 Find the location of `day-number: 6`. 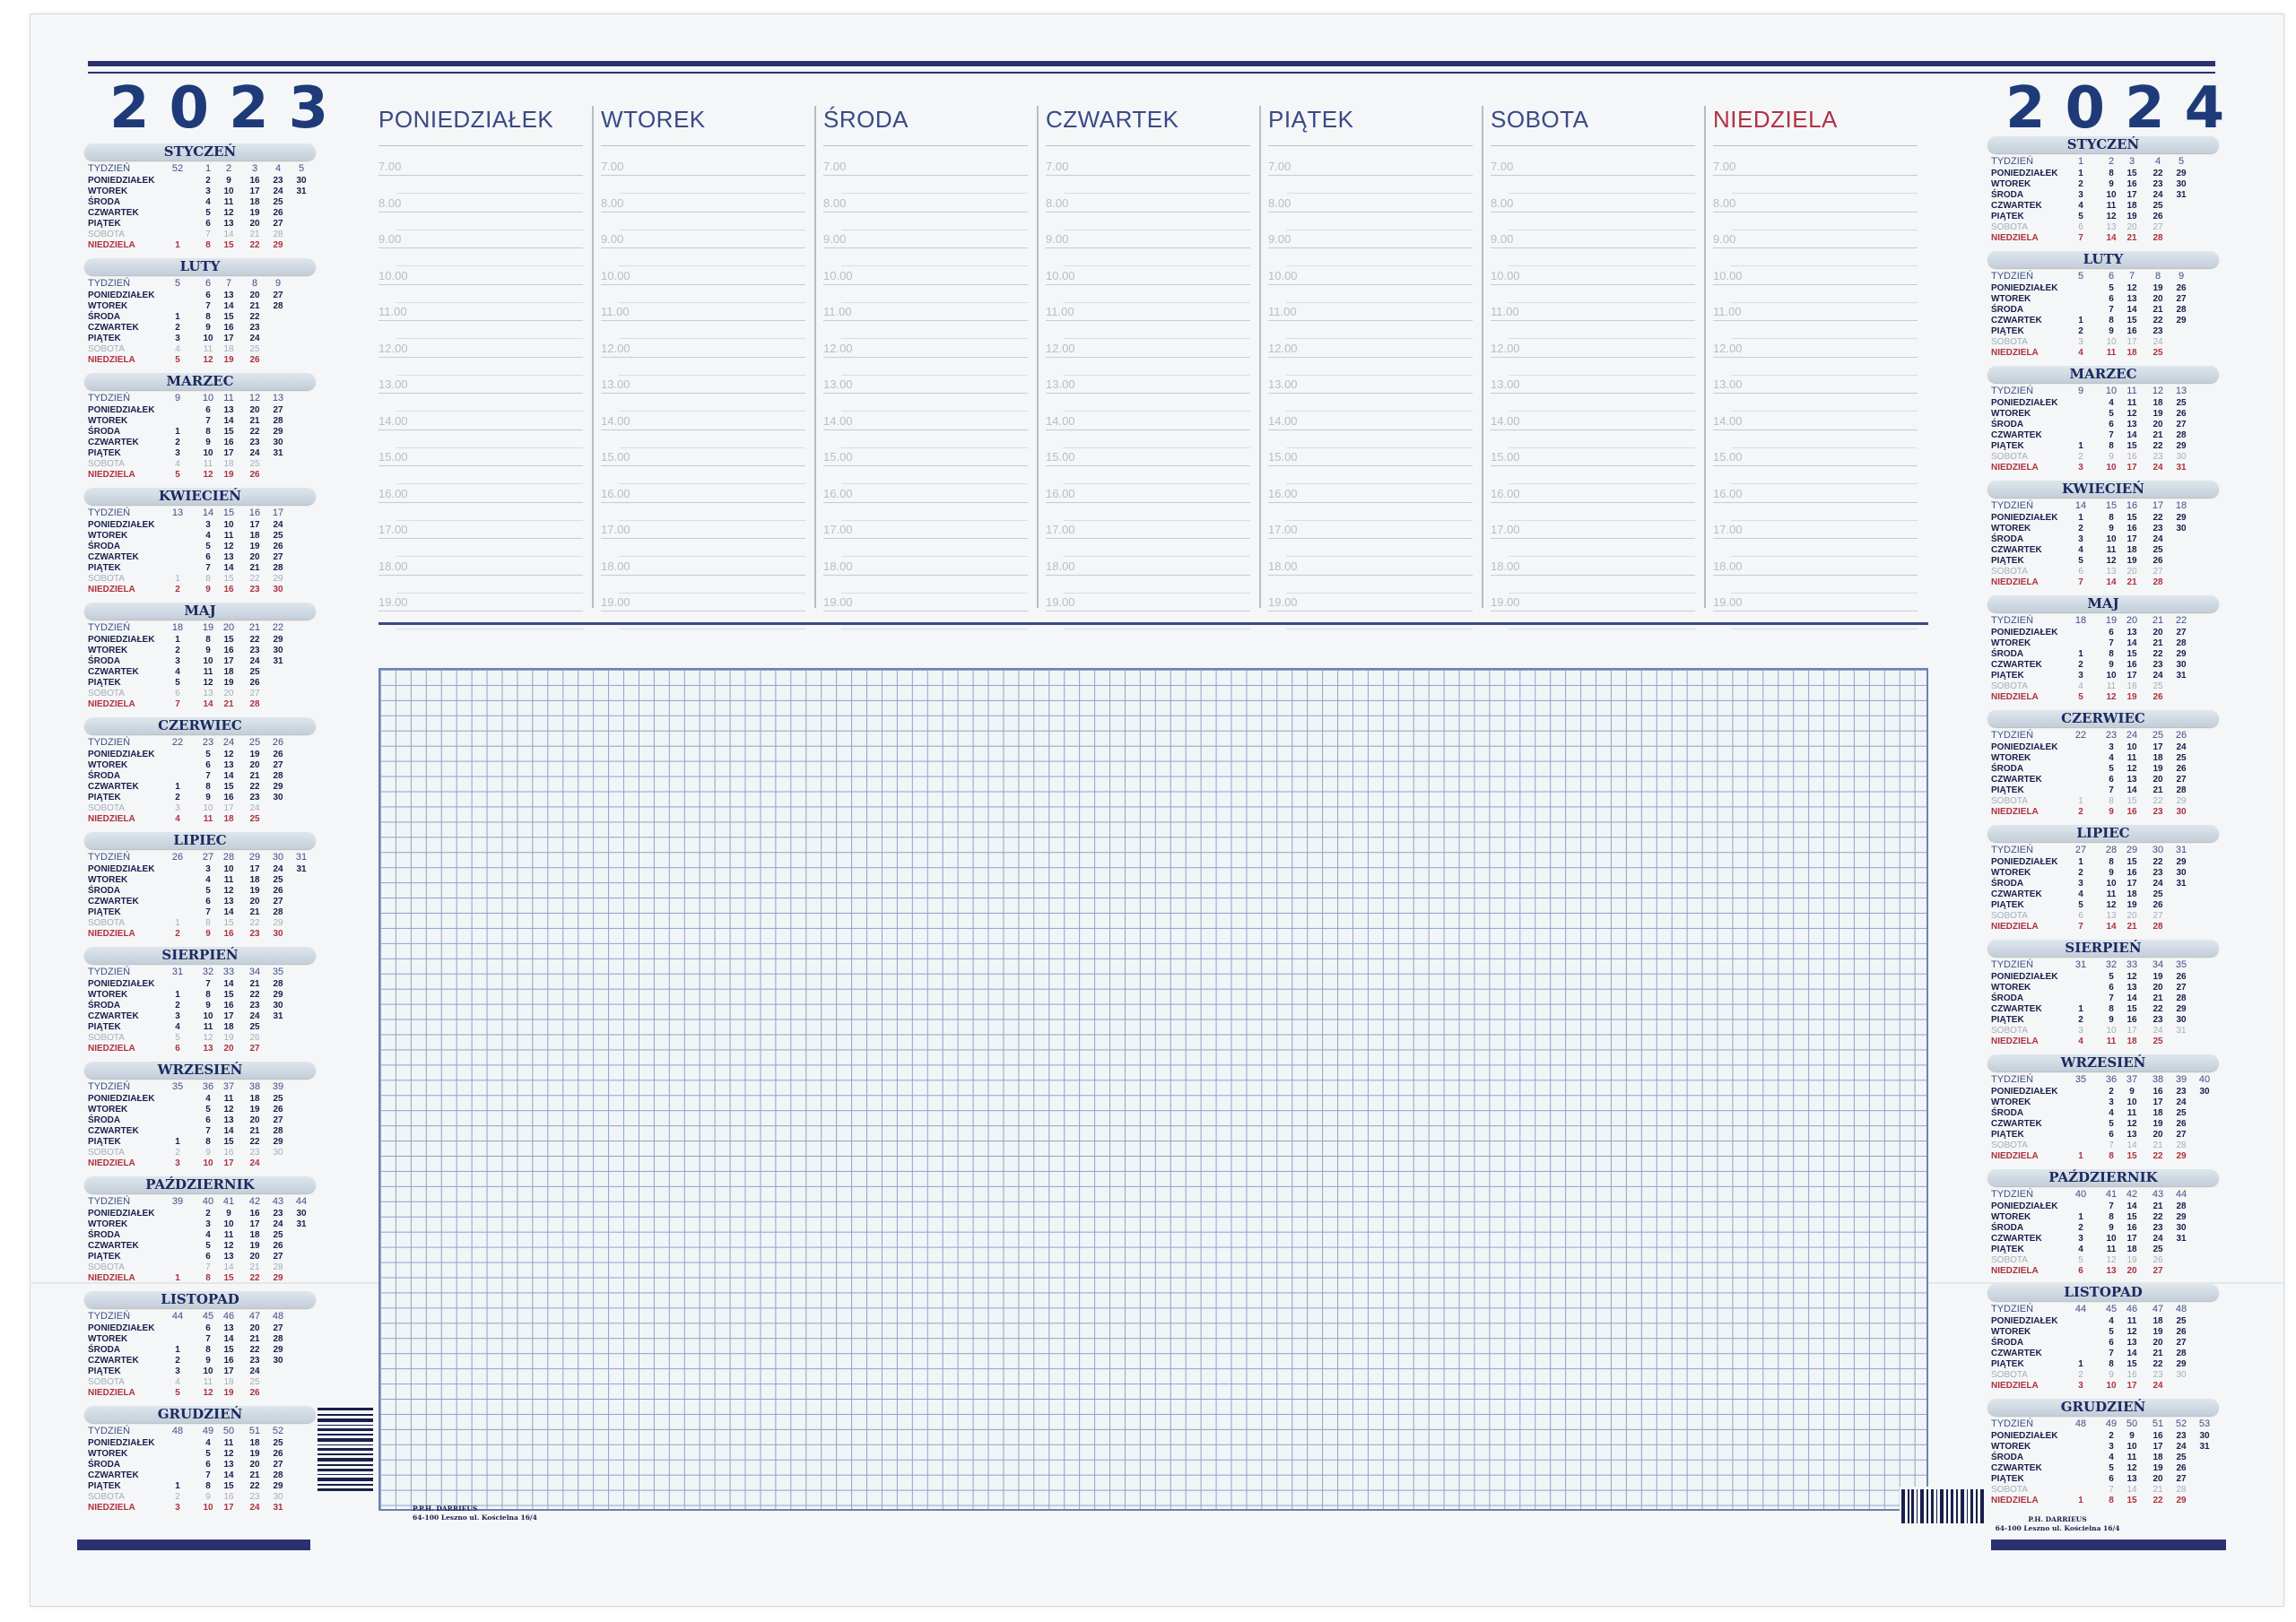

day-number: 6 is located at coordinates (2080, 572).